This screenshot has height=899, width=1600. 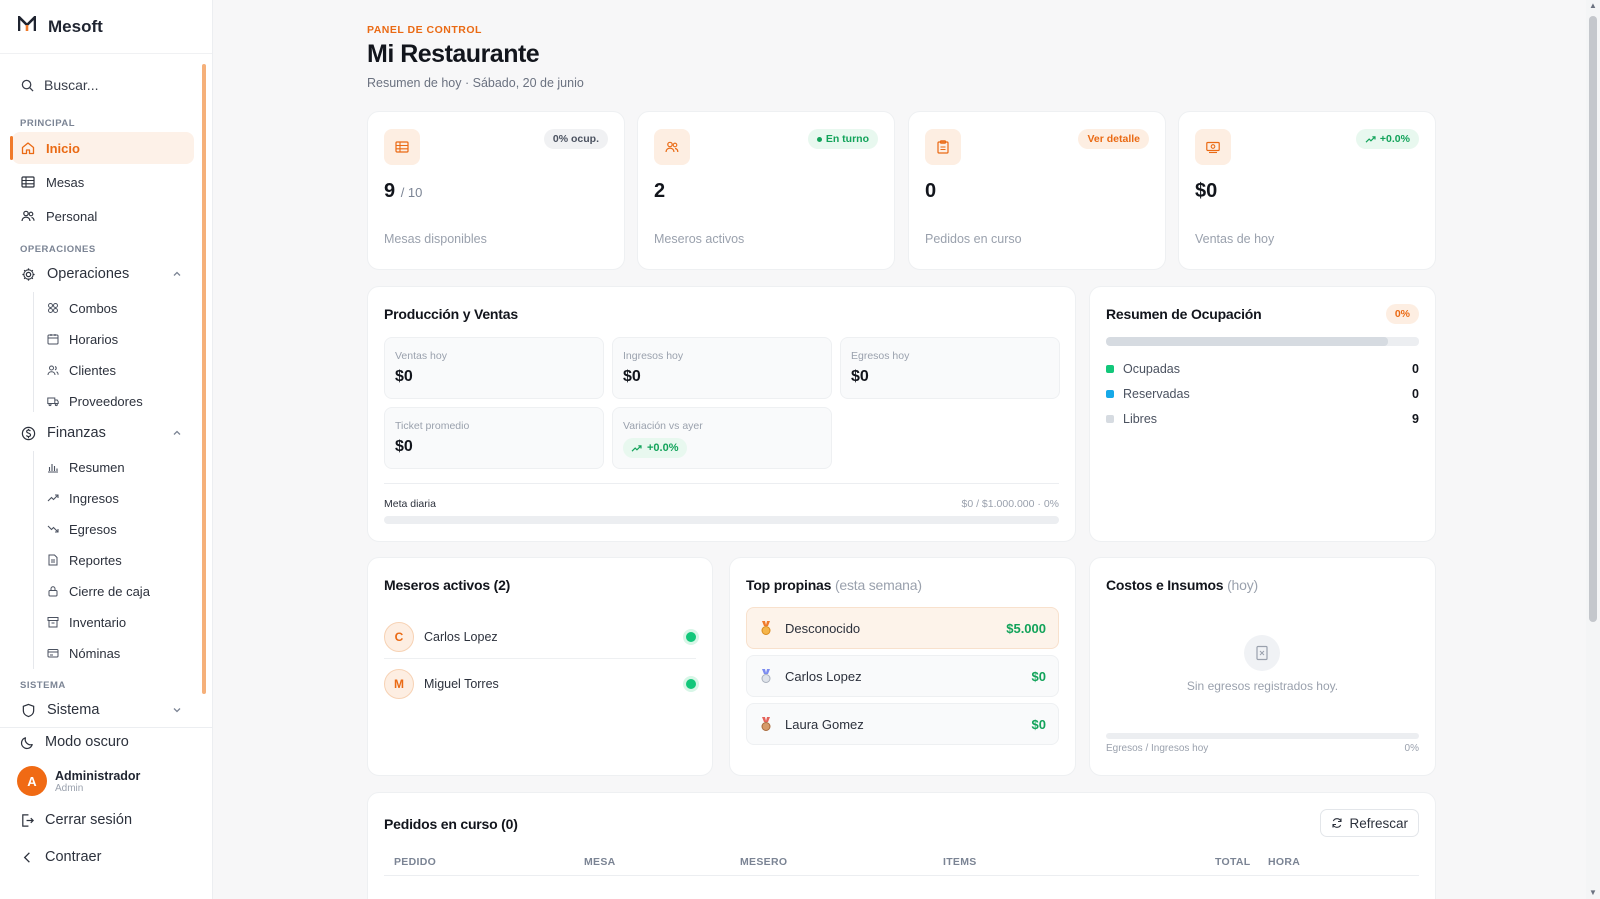 I want to click on collapse-button: Contraer, so click(x=60, y=857).